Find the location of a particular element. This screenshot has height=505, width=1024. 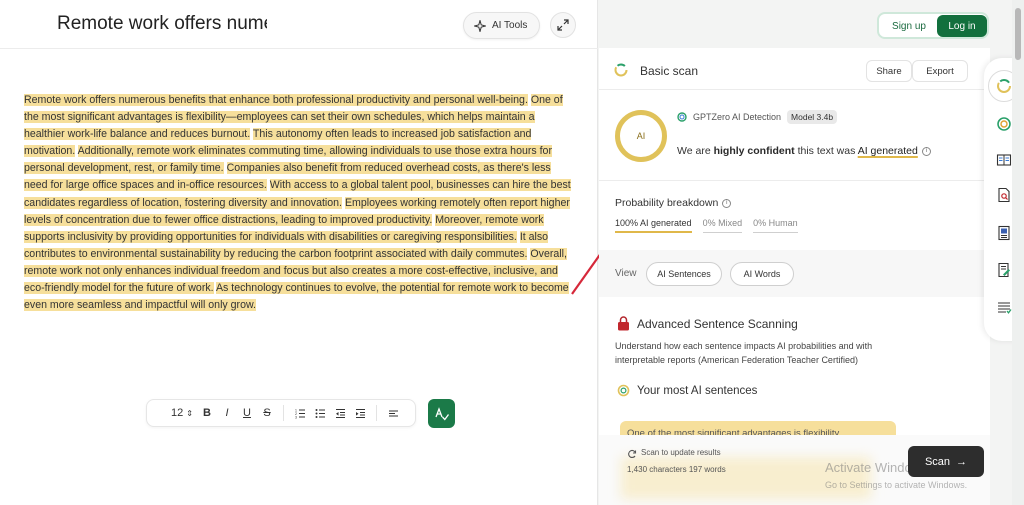

expand-button is located at coordinates (563, 25).